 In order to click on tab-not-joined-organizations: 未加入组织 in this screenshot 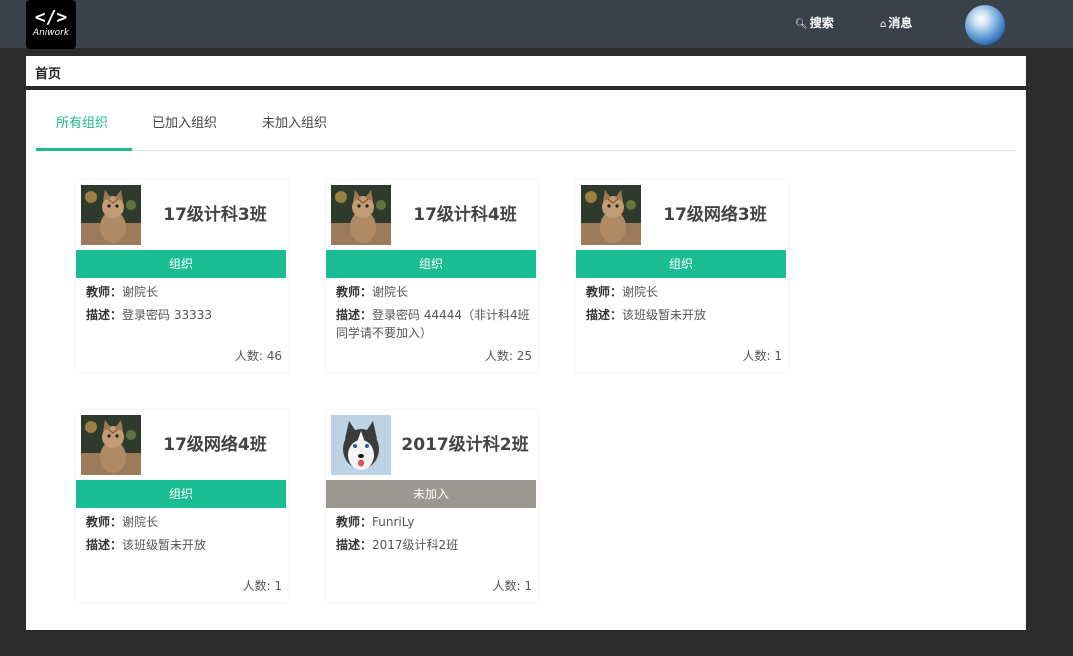, I will do `click(294, 121)`.